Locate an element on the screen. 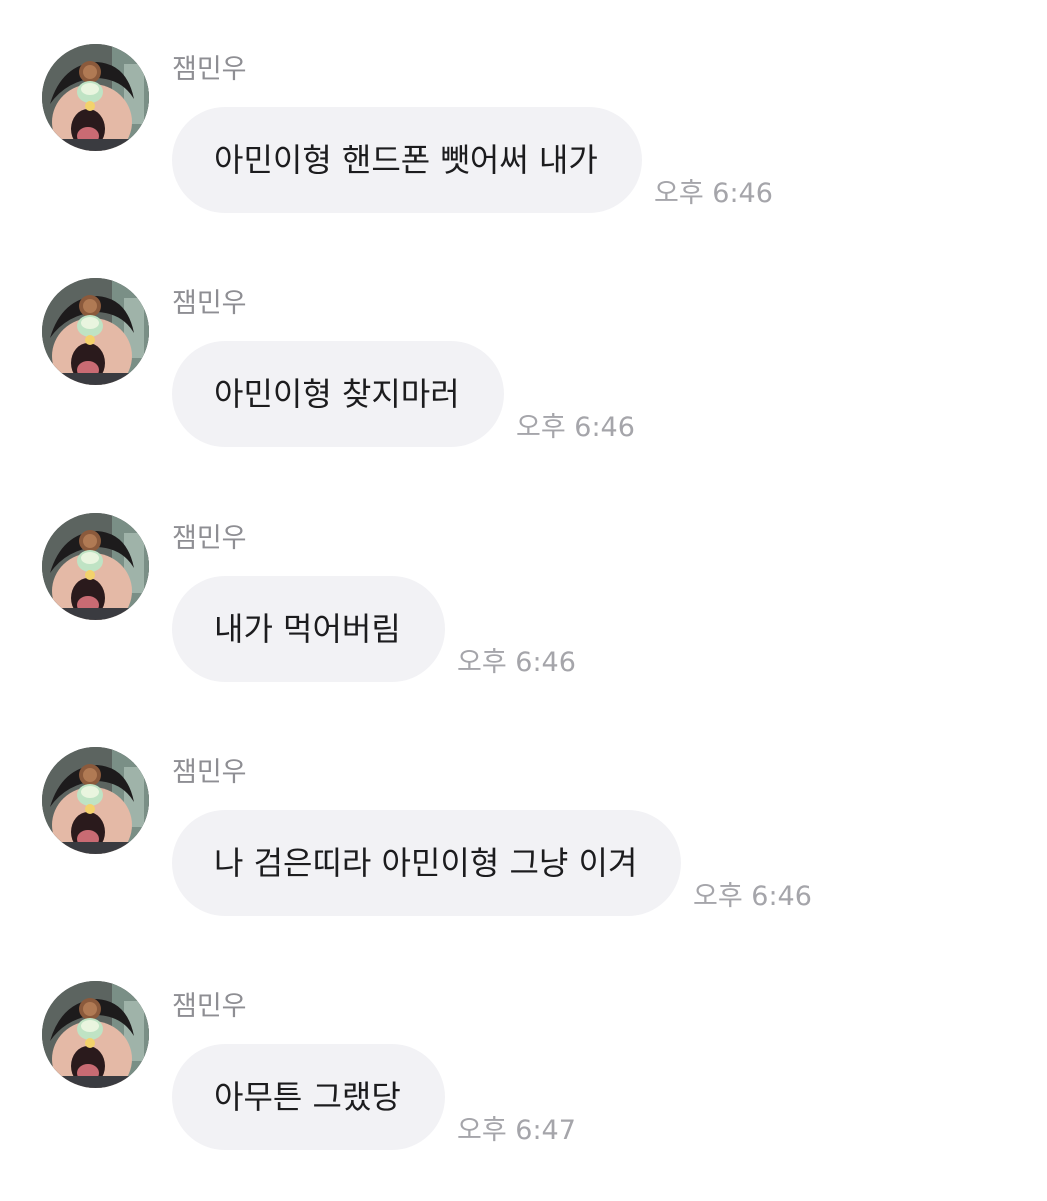  message-bubble: 내가 먹어버림 is located at coordinates (308, 629).